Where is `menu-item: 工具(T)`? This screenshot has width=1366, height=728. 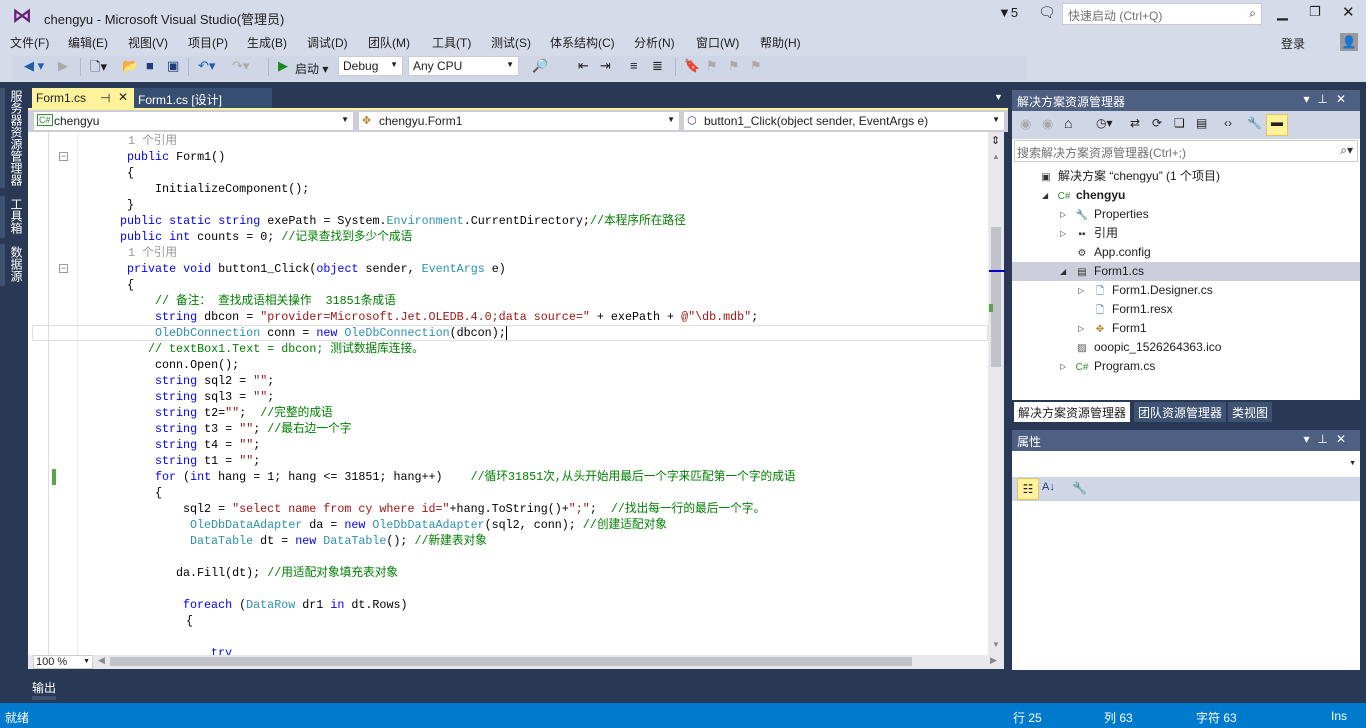 menu-item: 工具(T) is located at coordinates (451, 42).